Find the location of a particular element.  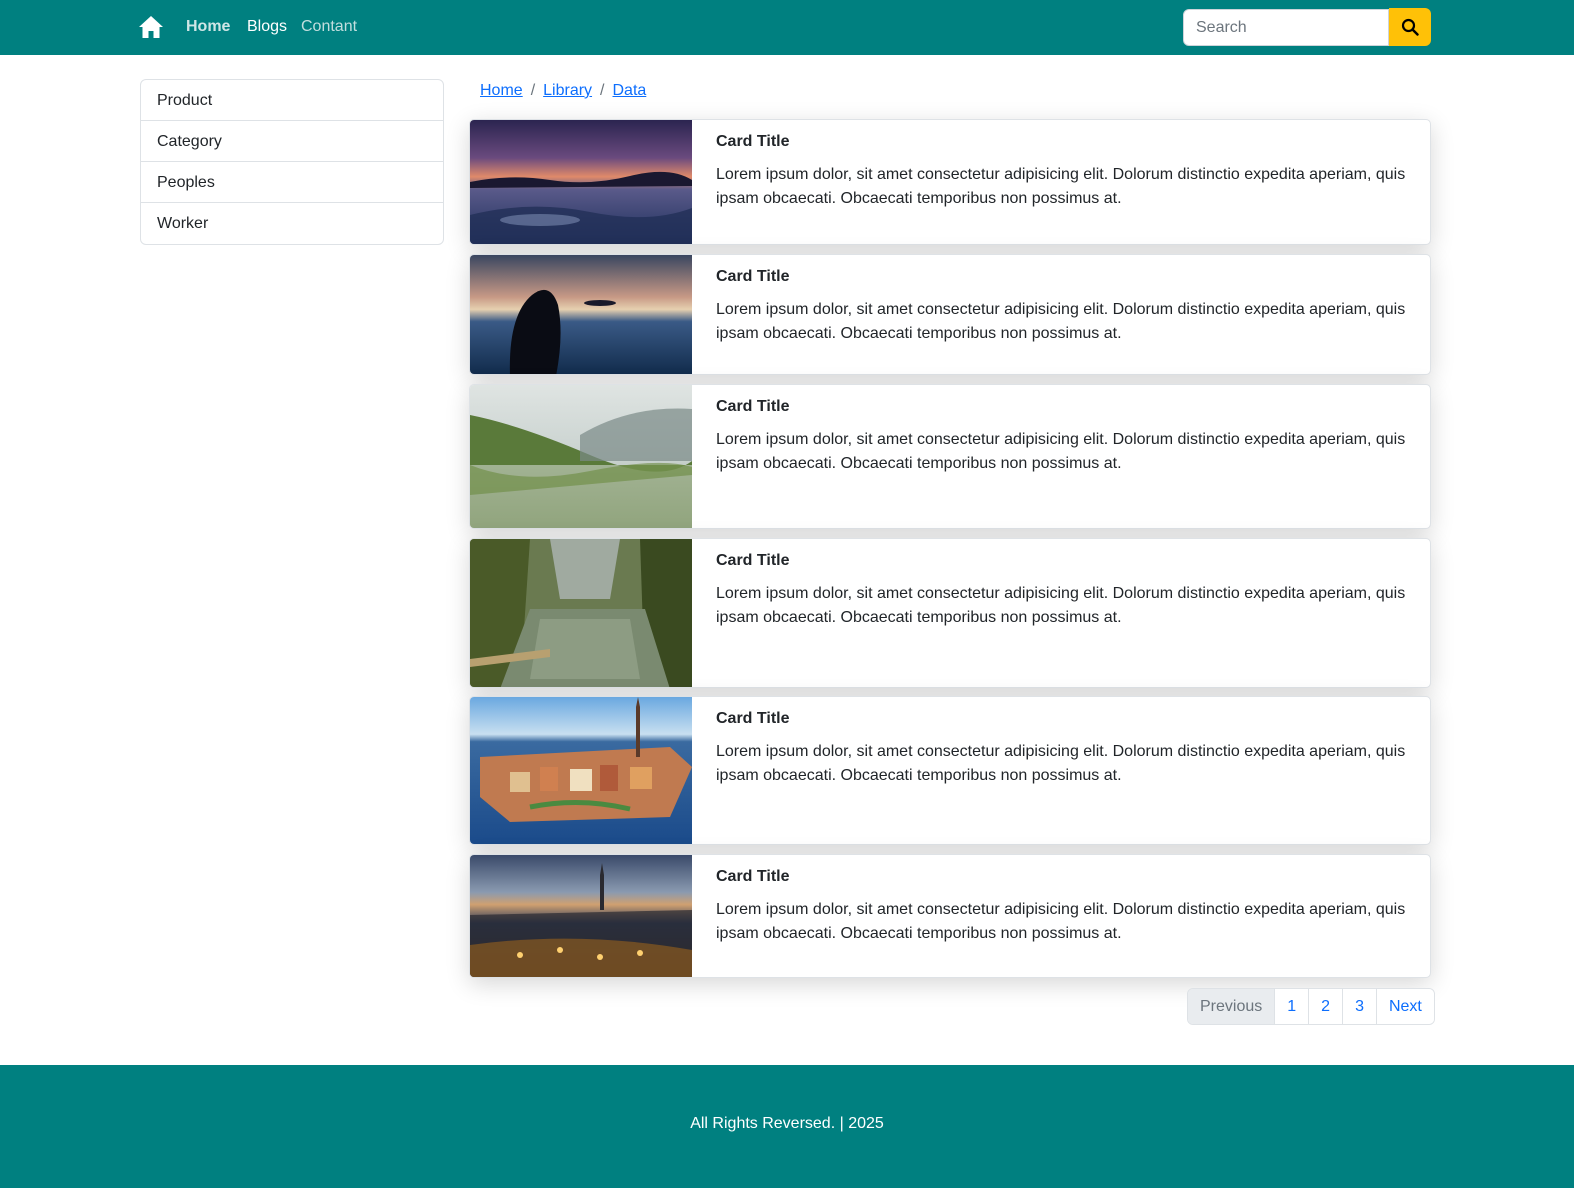

breadcrumb: Home / Library / Data is located at coordinates (563, 91).